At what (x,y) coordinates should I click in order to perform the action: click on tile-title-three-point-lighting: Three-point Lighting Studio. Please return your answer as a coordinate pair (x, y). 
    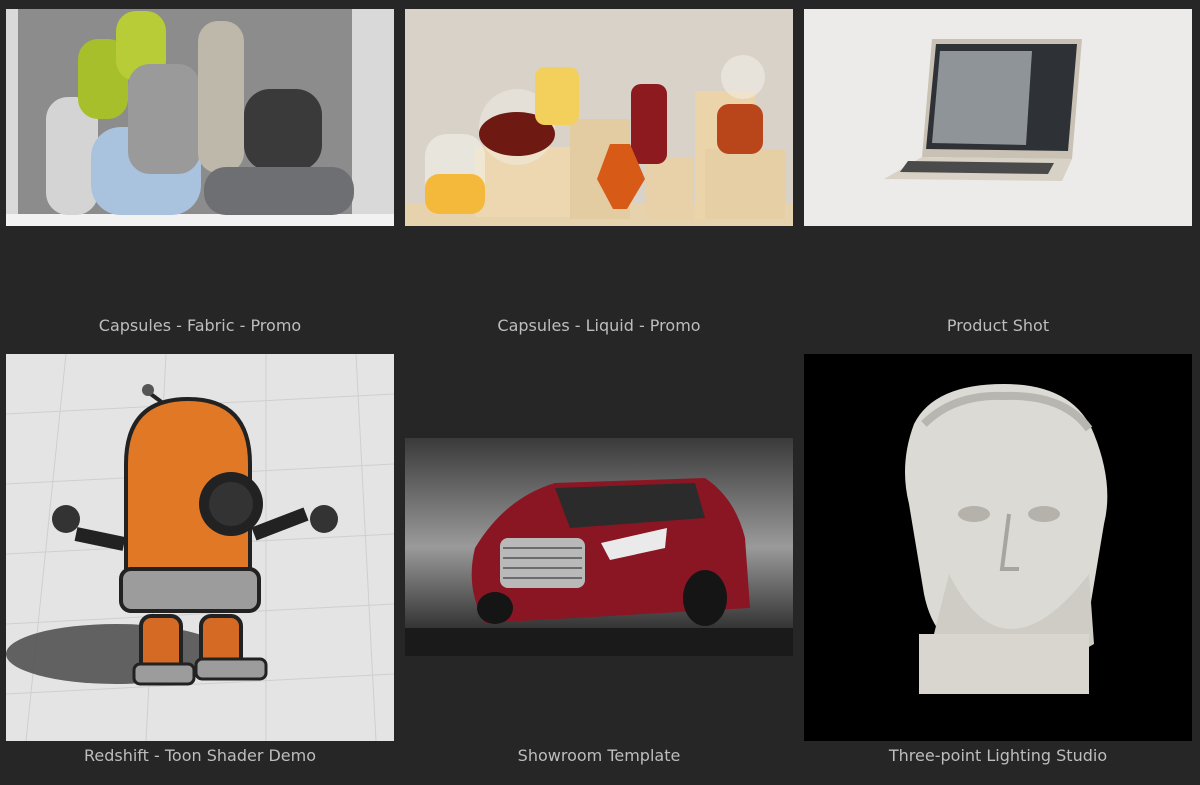
    Looking at the image, I should click on (998, 755).